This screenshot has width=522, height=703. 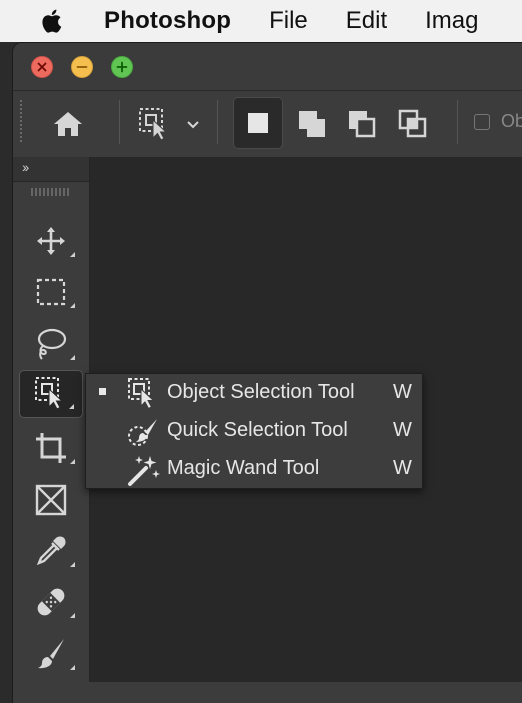 I want to click on tool-preset-picker, so click(x=154, y=124).